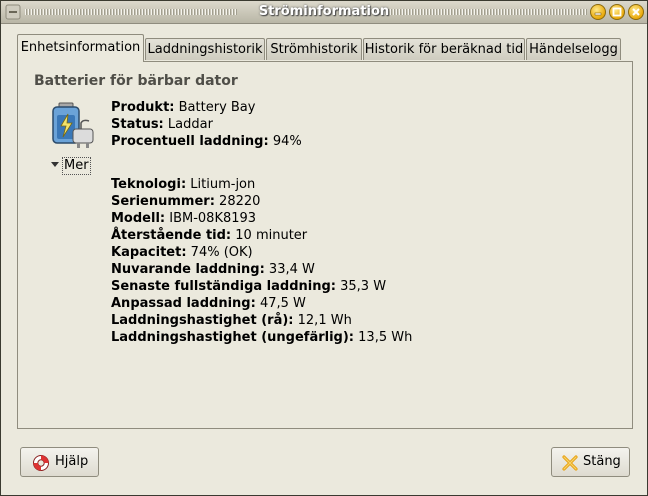 This screenshot has width=648, height=496. What do you see at coordinates (213, 269) in the screenshot?
I see `detail-nuvarande-laddning: Nuvarande laddning: 33,4 W` at bounding box center [213, 269].